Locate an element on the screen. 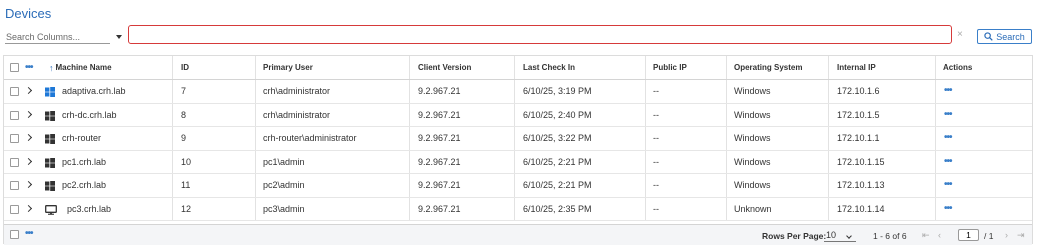 This screenshot has width=1038, height=247. next-page-icon: › is located at coordinates (1006, 235).